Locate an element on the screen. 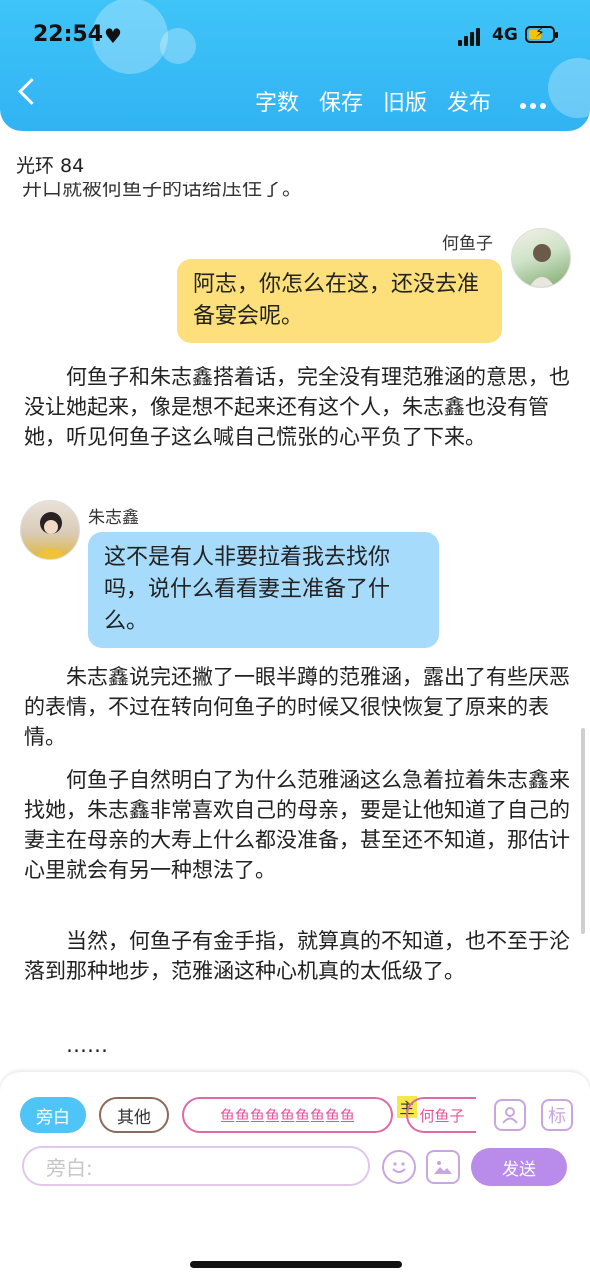  battery-icon: ⚡ is located at coordinates (541, 34).